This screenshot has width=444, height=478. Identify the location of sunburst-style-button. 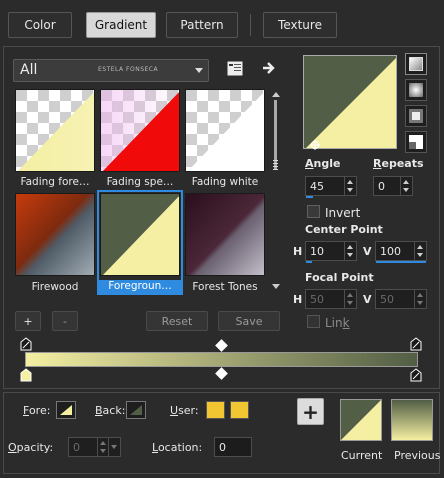
(416, 142).